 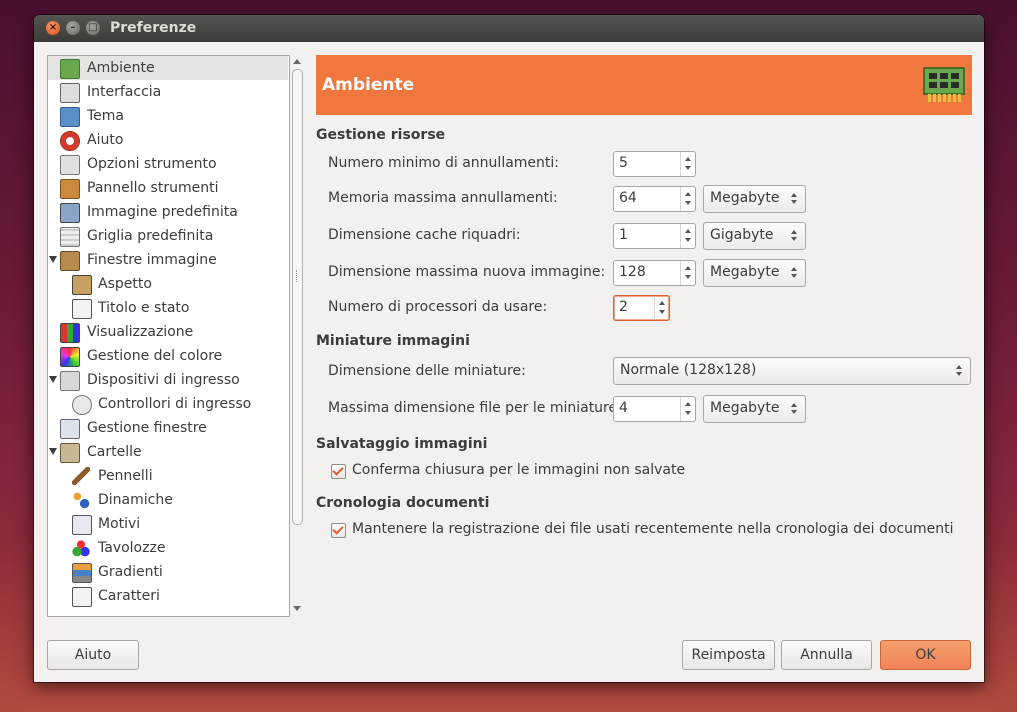 I want to click on sidebar-item-label: Finestre immagine, so click(x=152, y=260).